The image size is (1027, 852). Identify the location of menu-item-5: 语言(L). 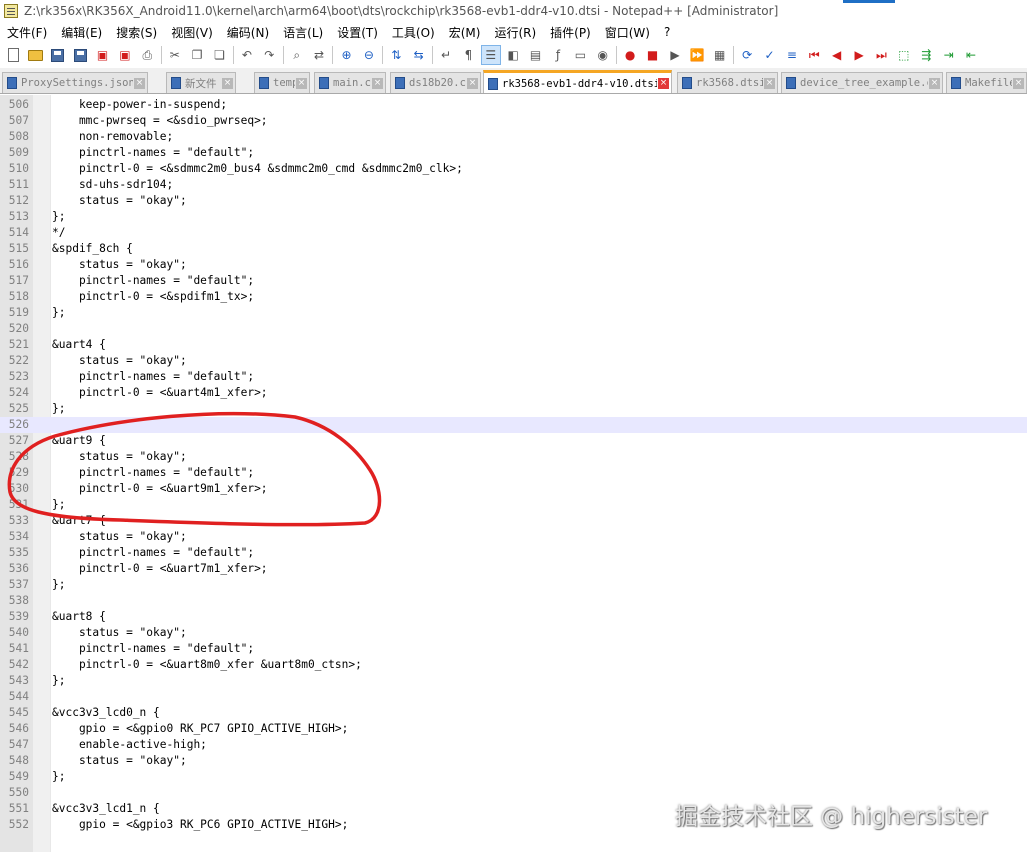
(303, 32).